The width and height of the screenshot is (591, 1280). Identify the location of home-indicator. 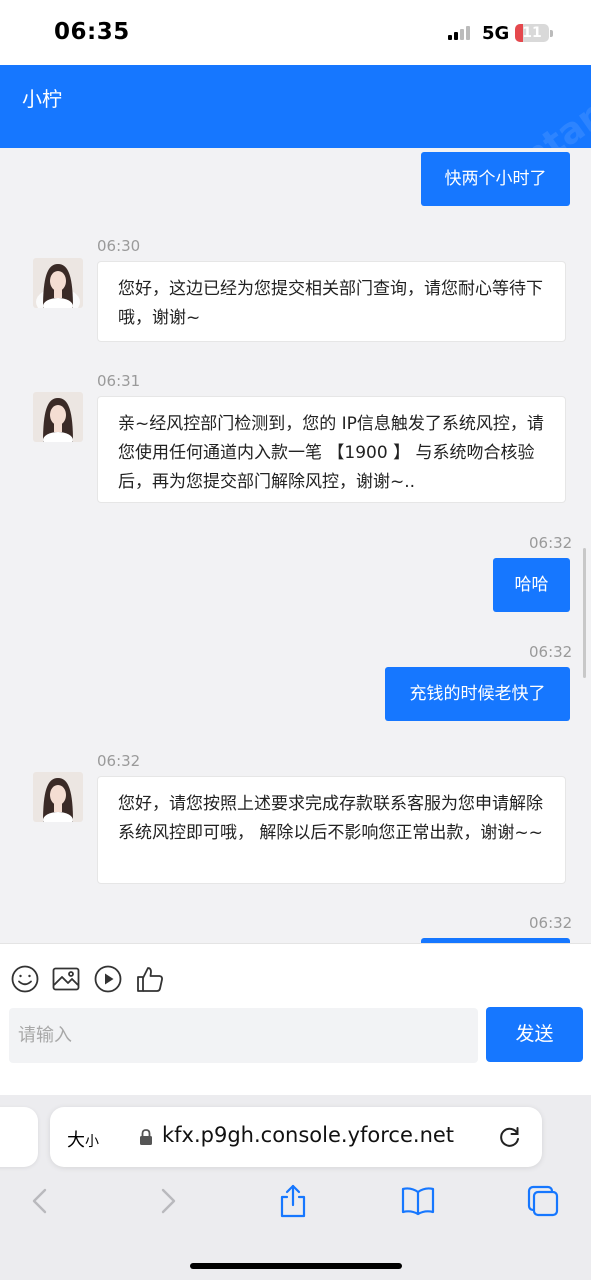
(296, 1266).